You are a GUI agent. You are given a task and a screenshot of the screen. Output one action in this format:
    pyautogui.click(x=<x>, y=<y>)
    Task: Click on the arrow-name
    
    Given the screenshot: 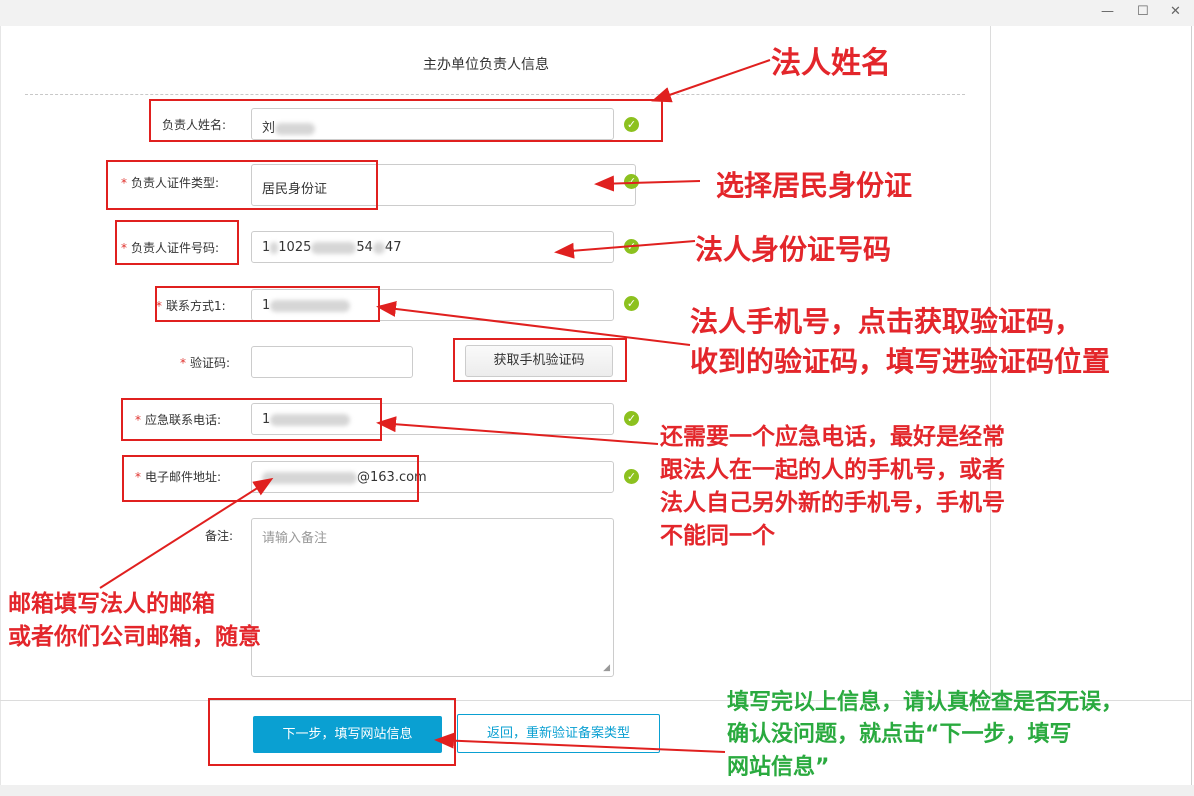 What is the action you would take?
    pyautogui.click(x=711, y=81)
    